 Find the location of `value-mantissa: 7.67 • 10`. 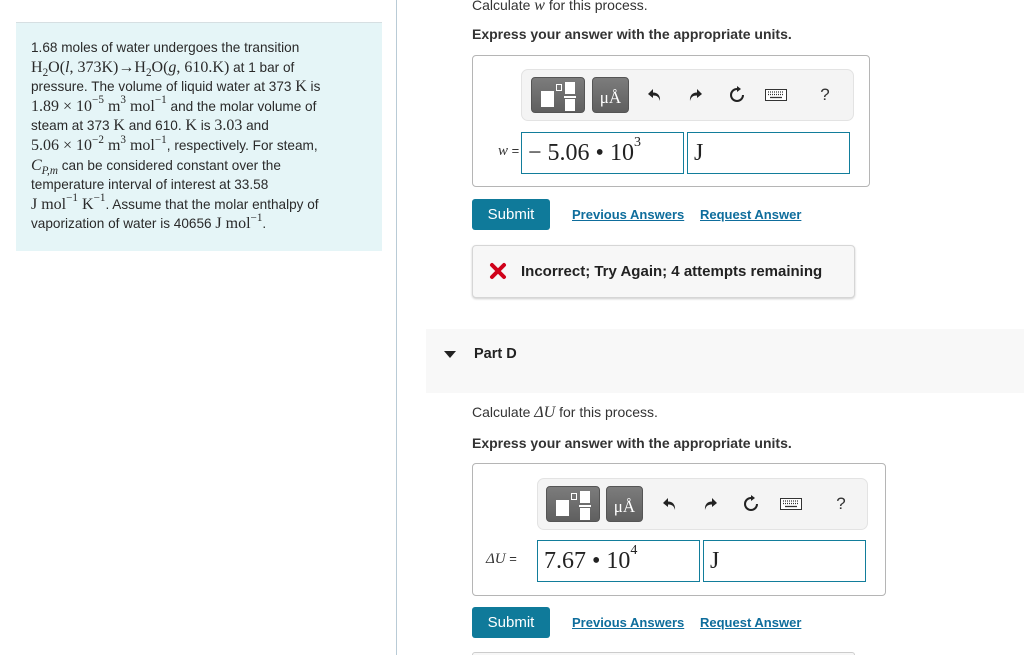

value-mantissa: 7.67 • 10 is located at coordinates (587, 561).